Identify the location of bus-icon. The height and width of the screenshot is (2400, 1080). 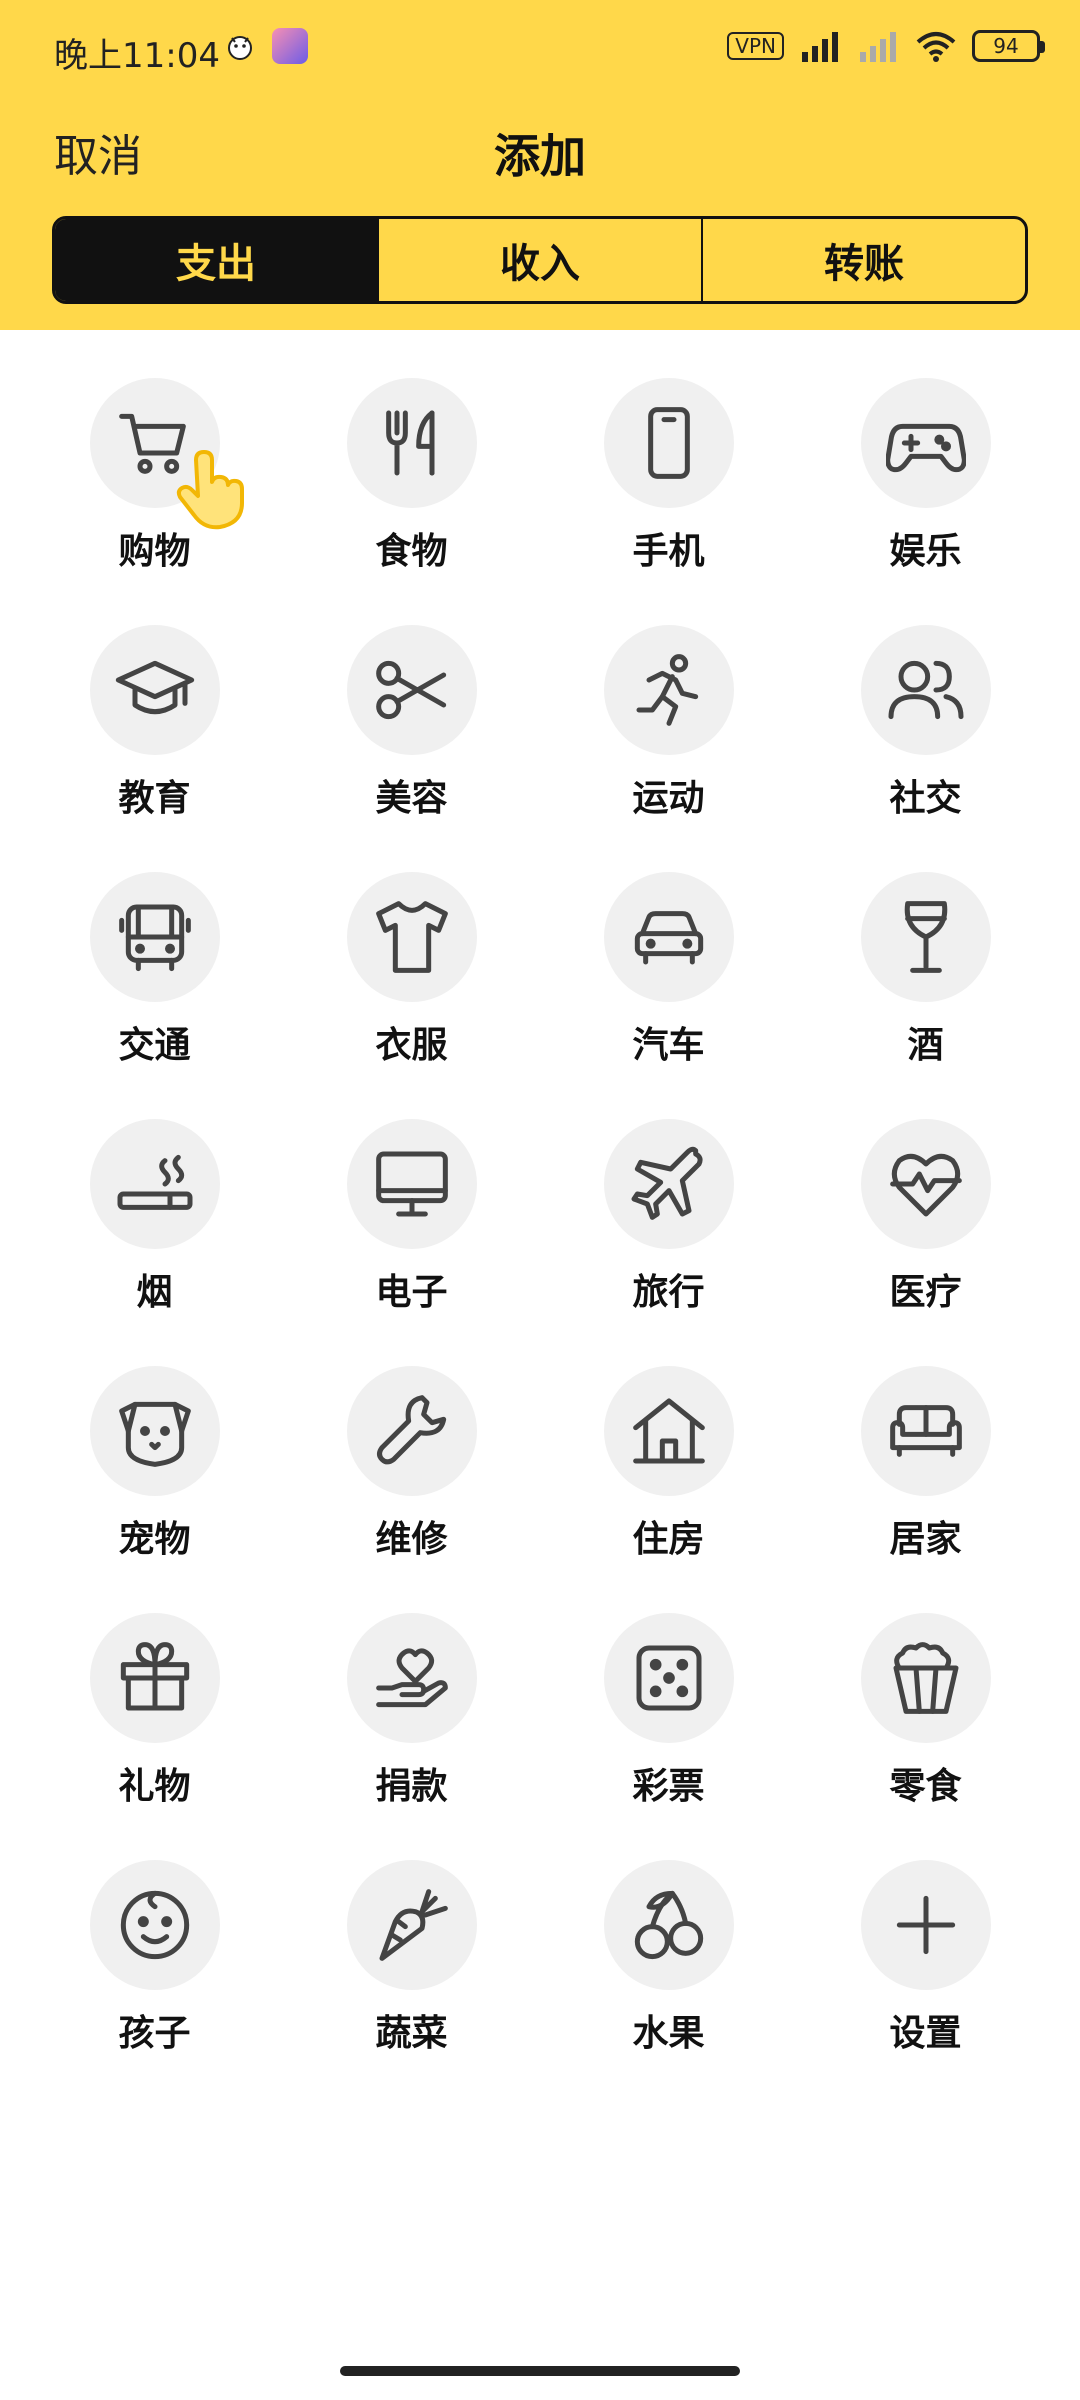
(154, 938).